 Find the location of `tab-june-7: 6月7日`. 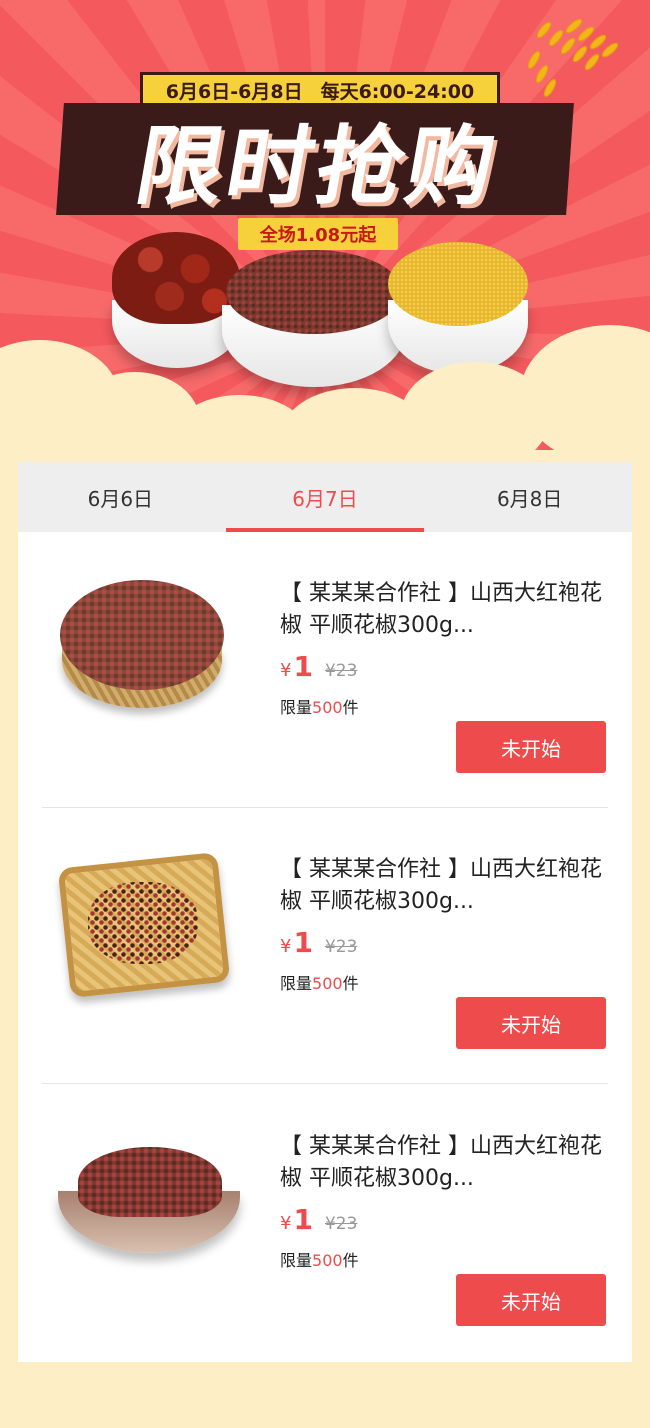

tab-june-7: 6月7日 is located at coordinates (325, 497).